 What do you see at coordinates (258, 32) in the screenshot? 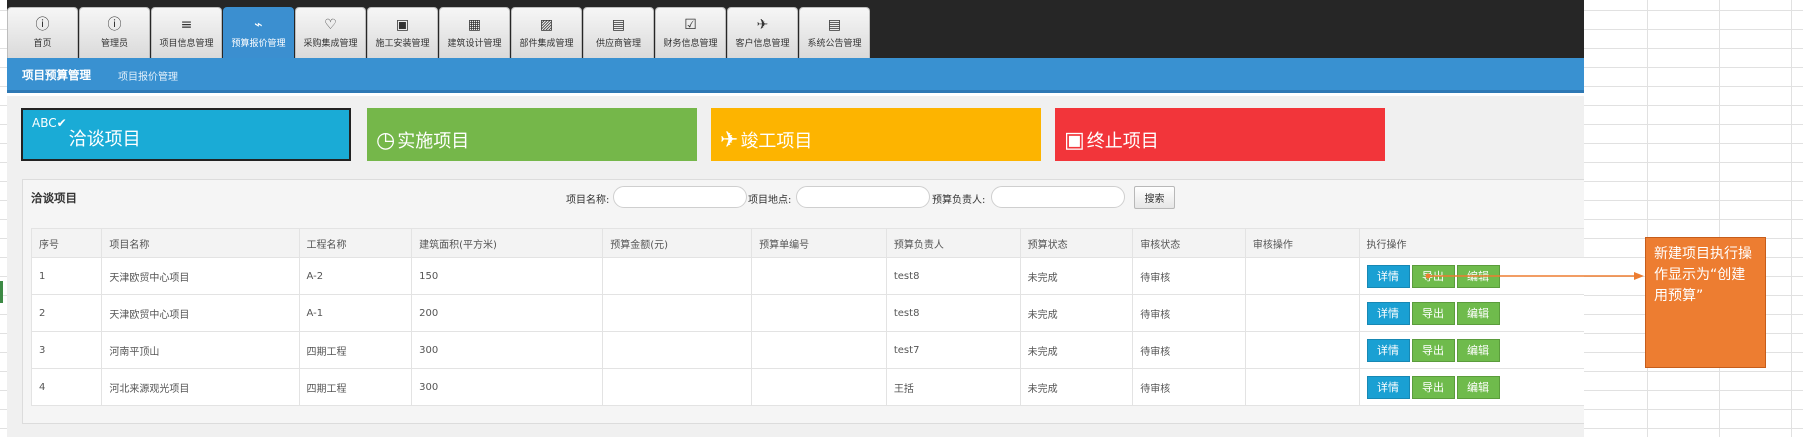
I see `tab-budget-quote: ⌁ 预算报价管理` at bounding box center [258, 32].